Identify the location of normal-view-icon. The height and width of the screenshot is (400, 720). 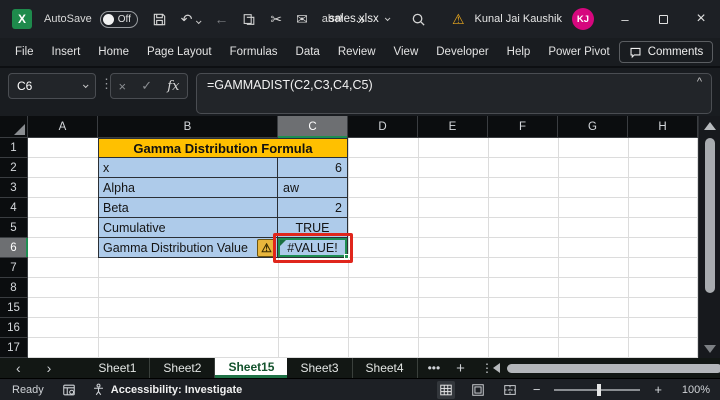
(445, 389).